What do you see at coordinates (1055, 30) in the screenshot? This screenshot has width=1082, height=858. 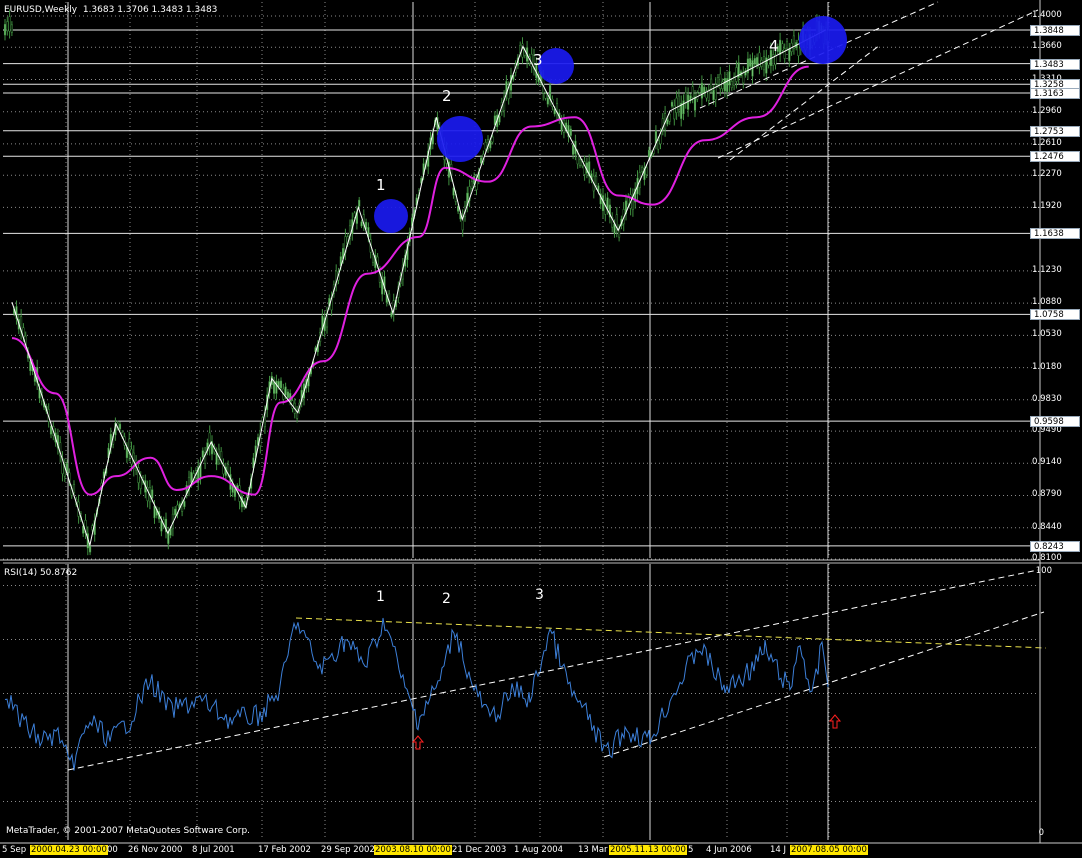 I see `price-level-box: 1.3848` at bounding box center [1055, 30].